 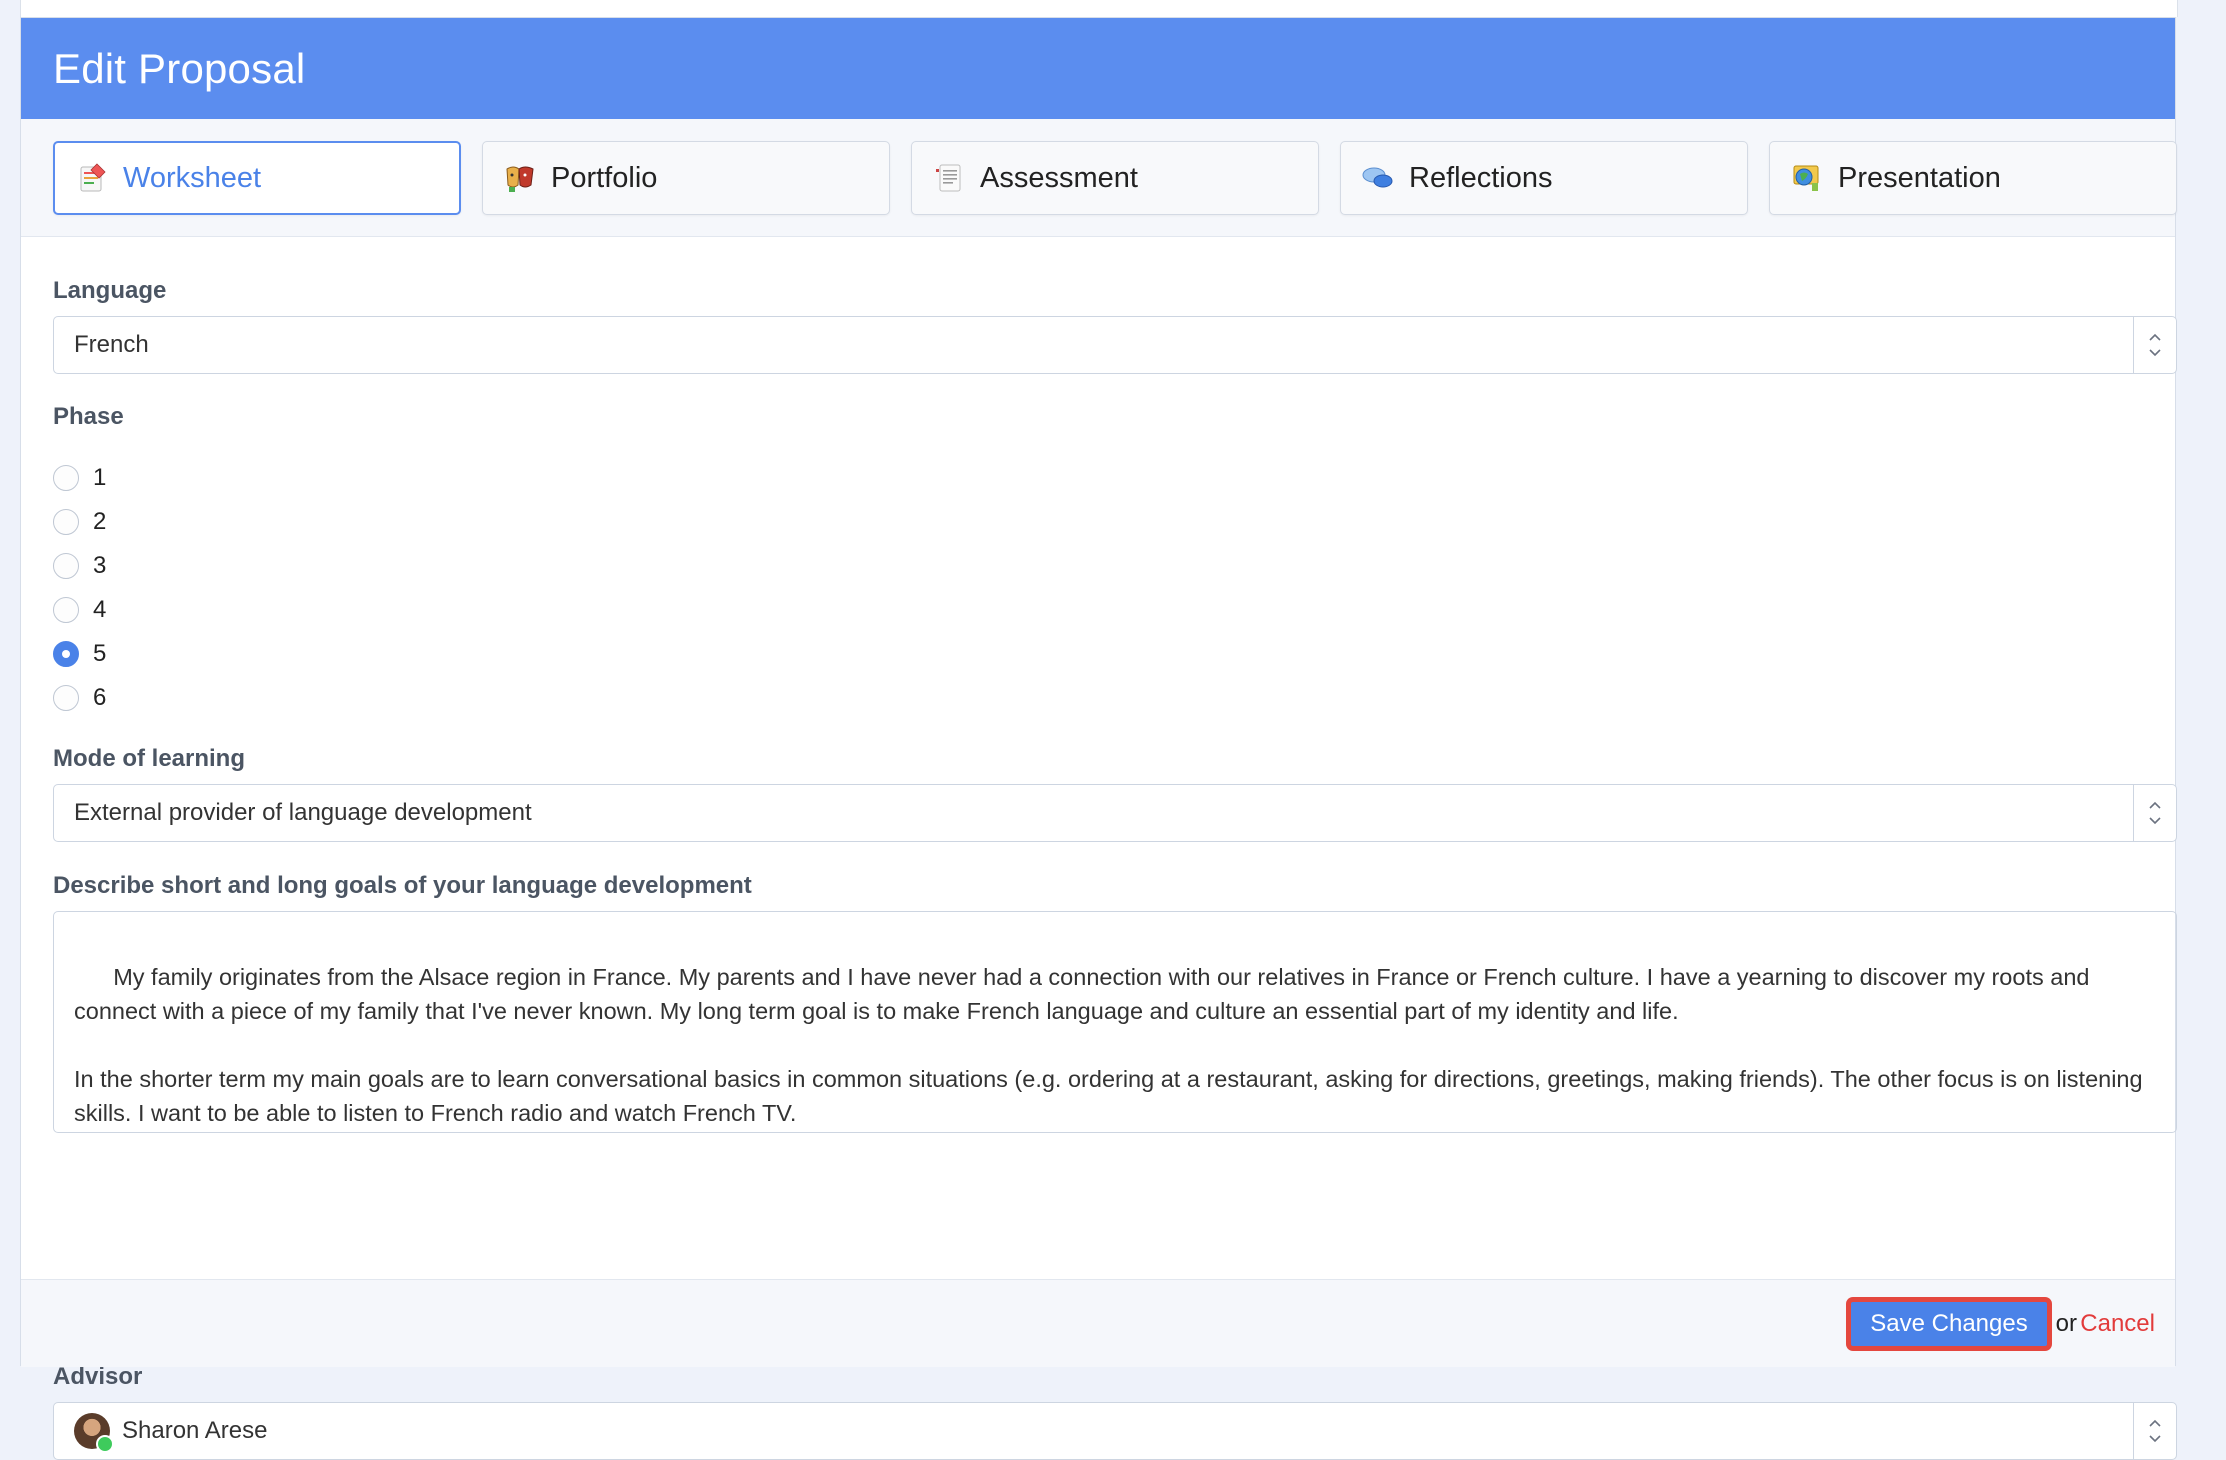 I want to click on tab-portfolio-label: Portfolio, so click(x=604, y=177).